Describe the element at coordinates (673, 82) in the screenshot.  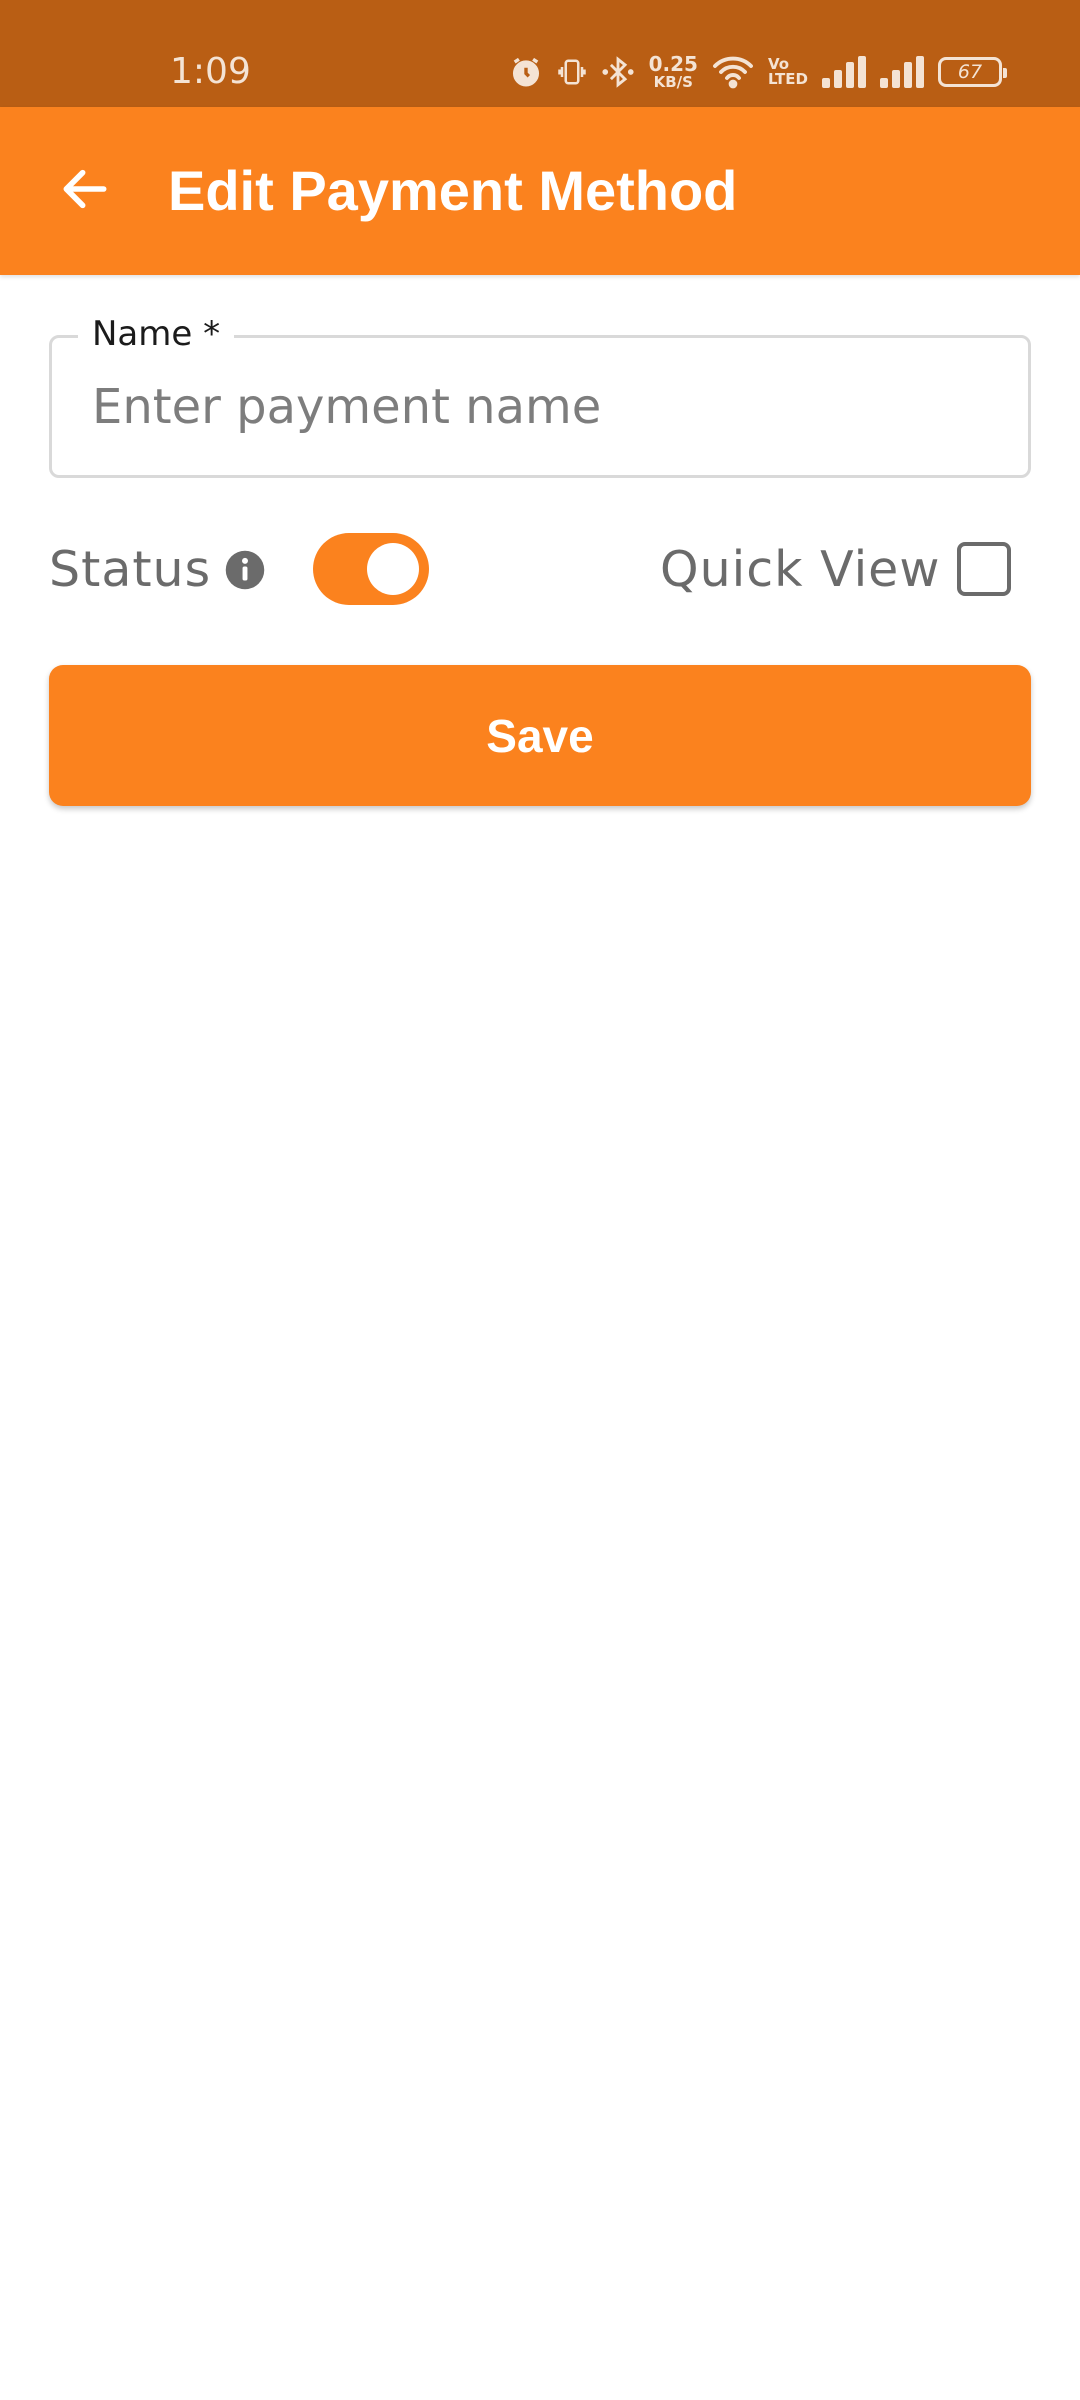
I see `net-speed-unit: KB/S` at that location.